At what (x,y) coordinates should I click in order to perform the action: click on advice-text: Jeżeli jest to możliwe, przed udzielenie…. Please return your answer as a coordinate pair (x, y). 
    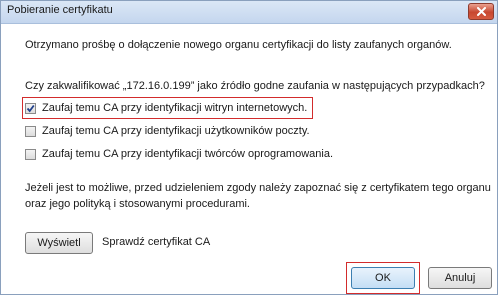
    Looking at the image, I should click on (258, 196).